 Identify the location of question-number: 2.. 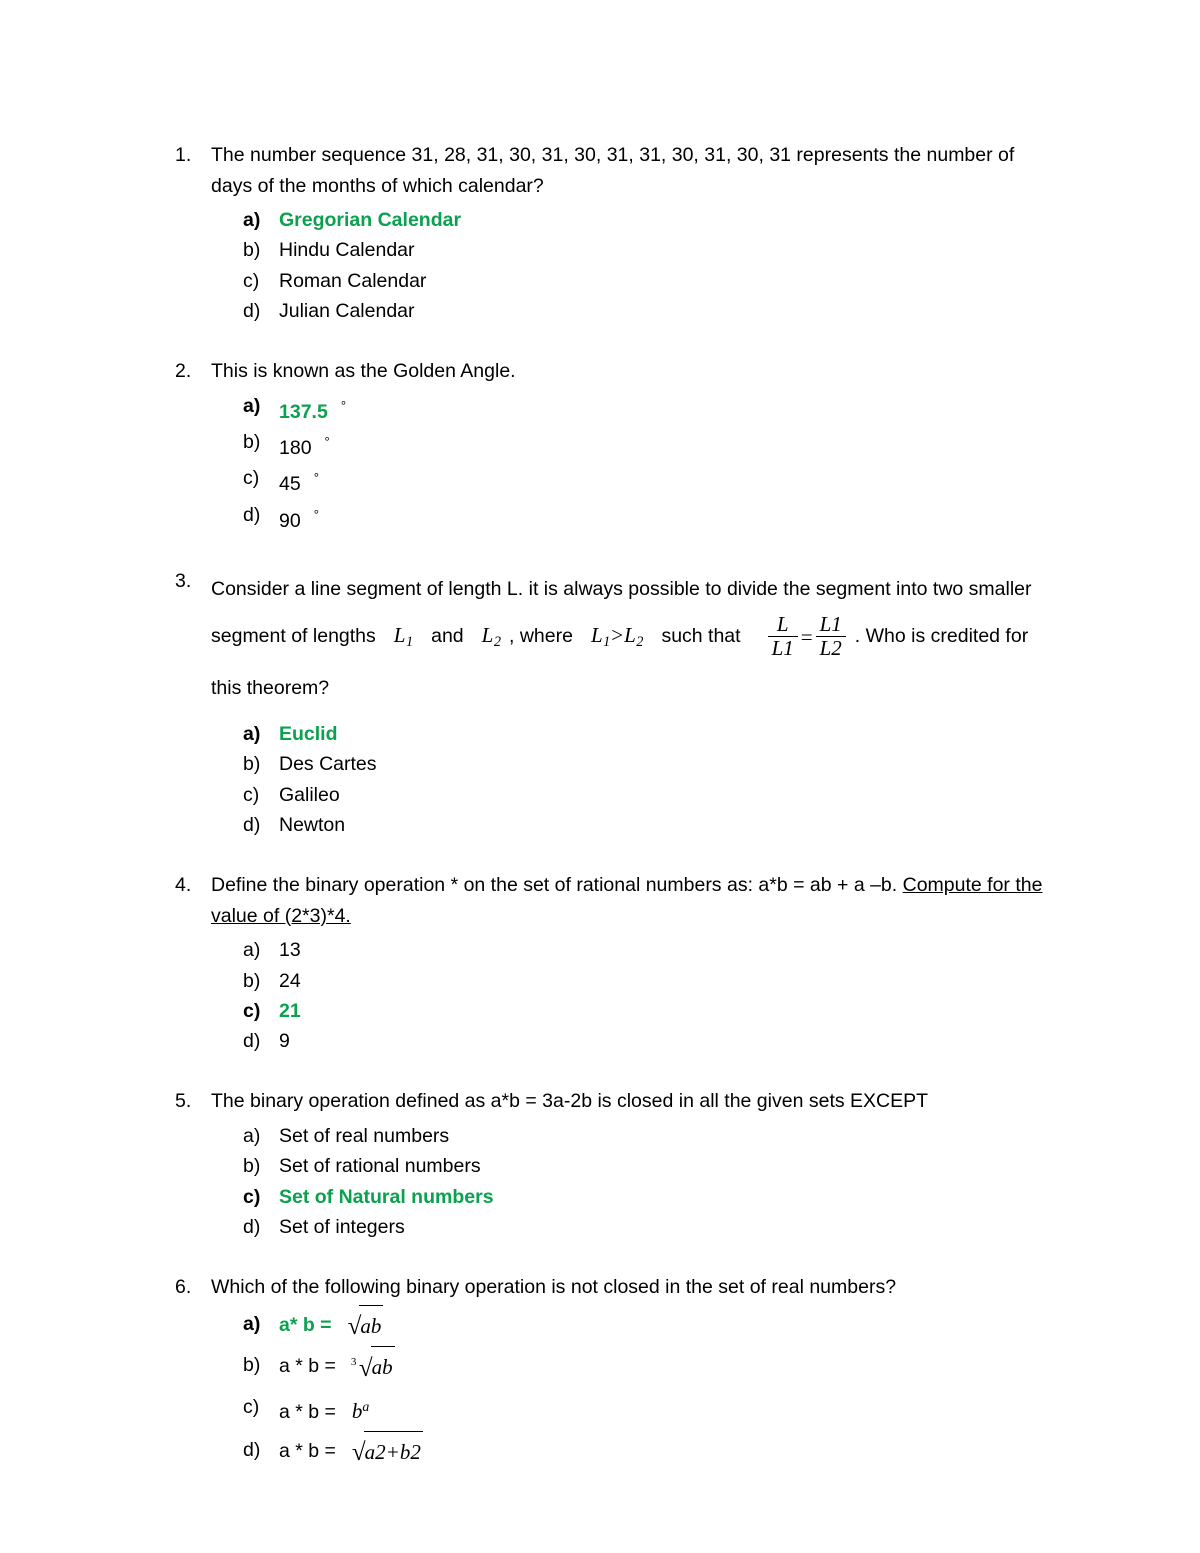
(183, 371).